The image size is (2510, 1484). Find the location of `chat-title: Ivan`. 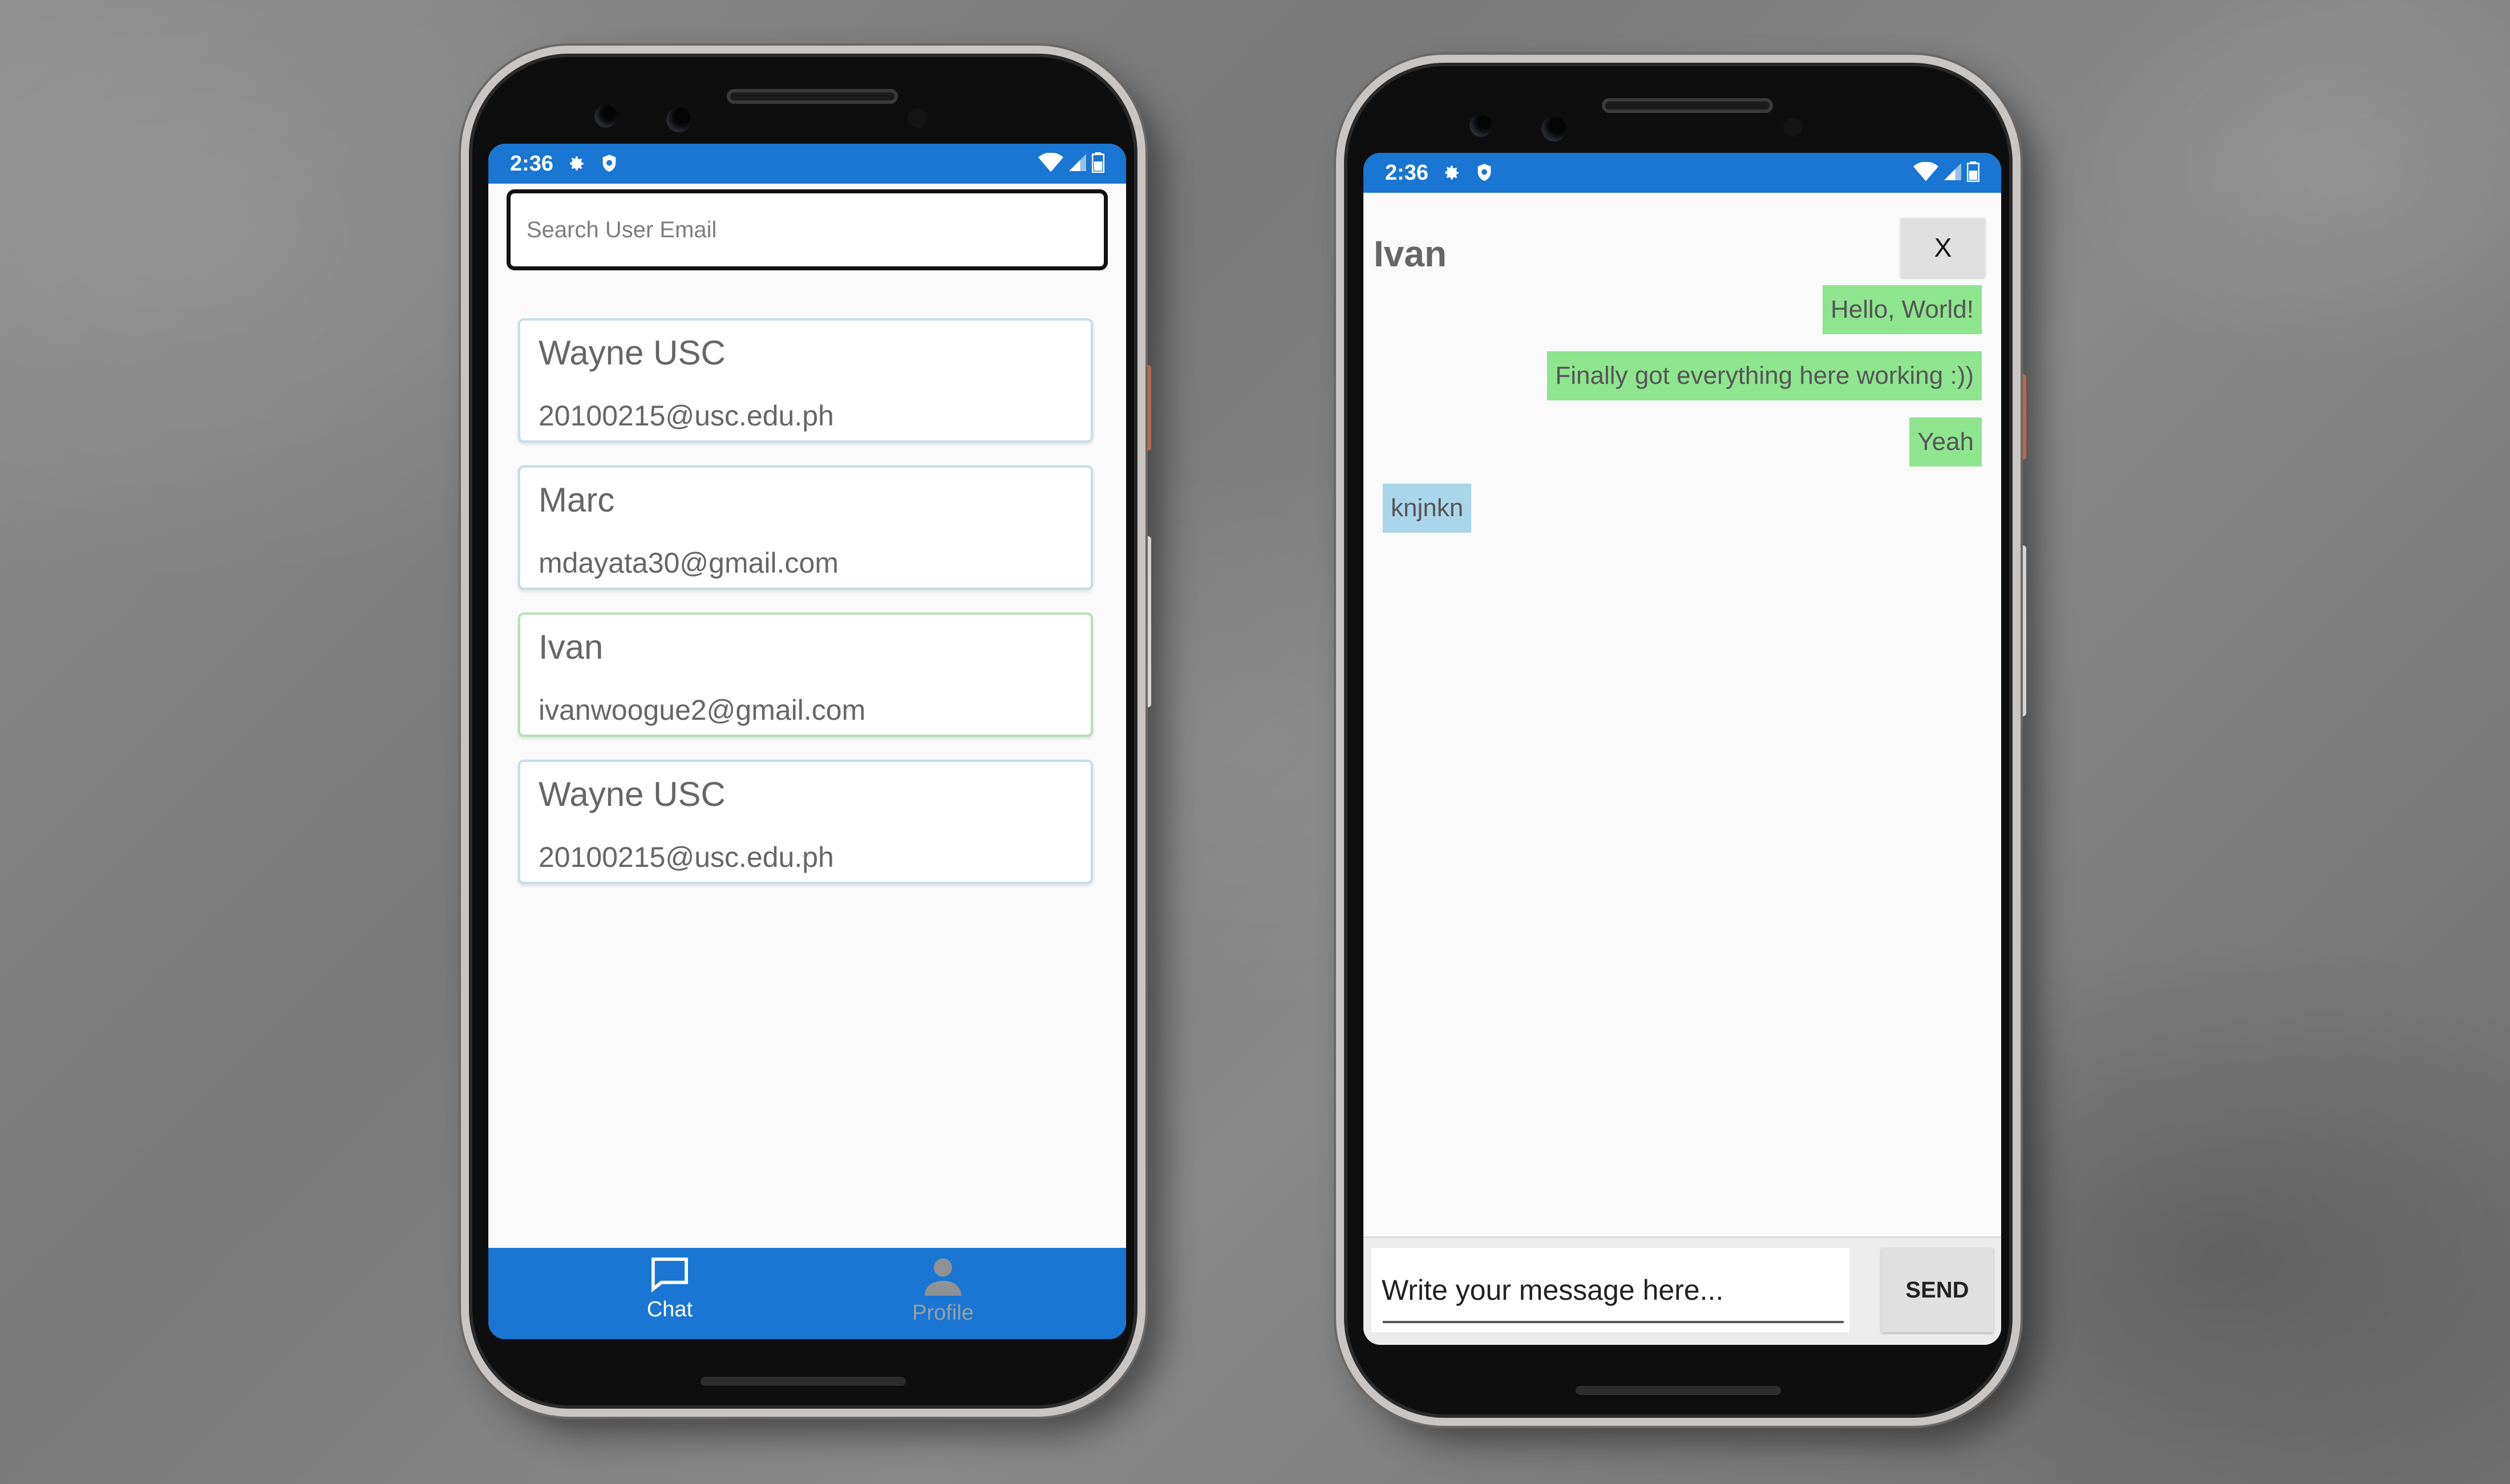

chat-title: Ivan is located at coordinates (1410, 253).